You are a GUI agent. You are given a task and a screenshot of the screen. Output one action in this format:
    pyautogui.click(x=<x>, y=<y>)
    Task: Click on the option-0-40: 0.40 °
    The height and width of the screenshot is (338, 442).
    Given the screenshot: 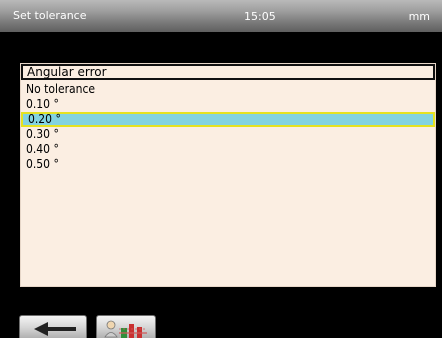 What is the action you would take?
    pyautogui.click(x=228, y=149)
    